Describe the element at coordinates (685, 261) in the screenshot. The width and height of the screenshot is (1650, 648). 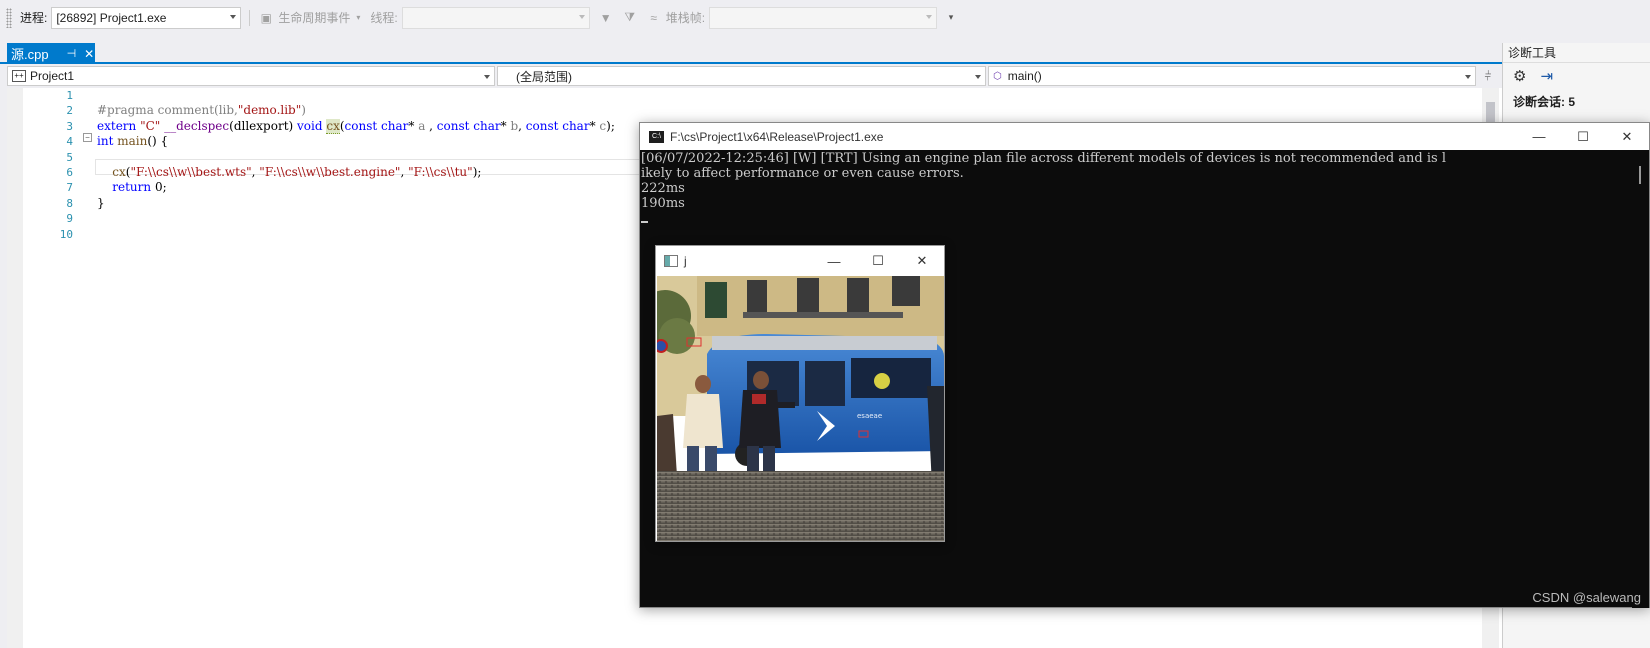
I see `image-window-title: j` at that location.